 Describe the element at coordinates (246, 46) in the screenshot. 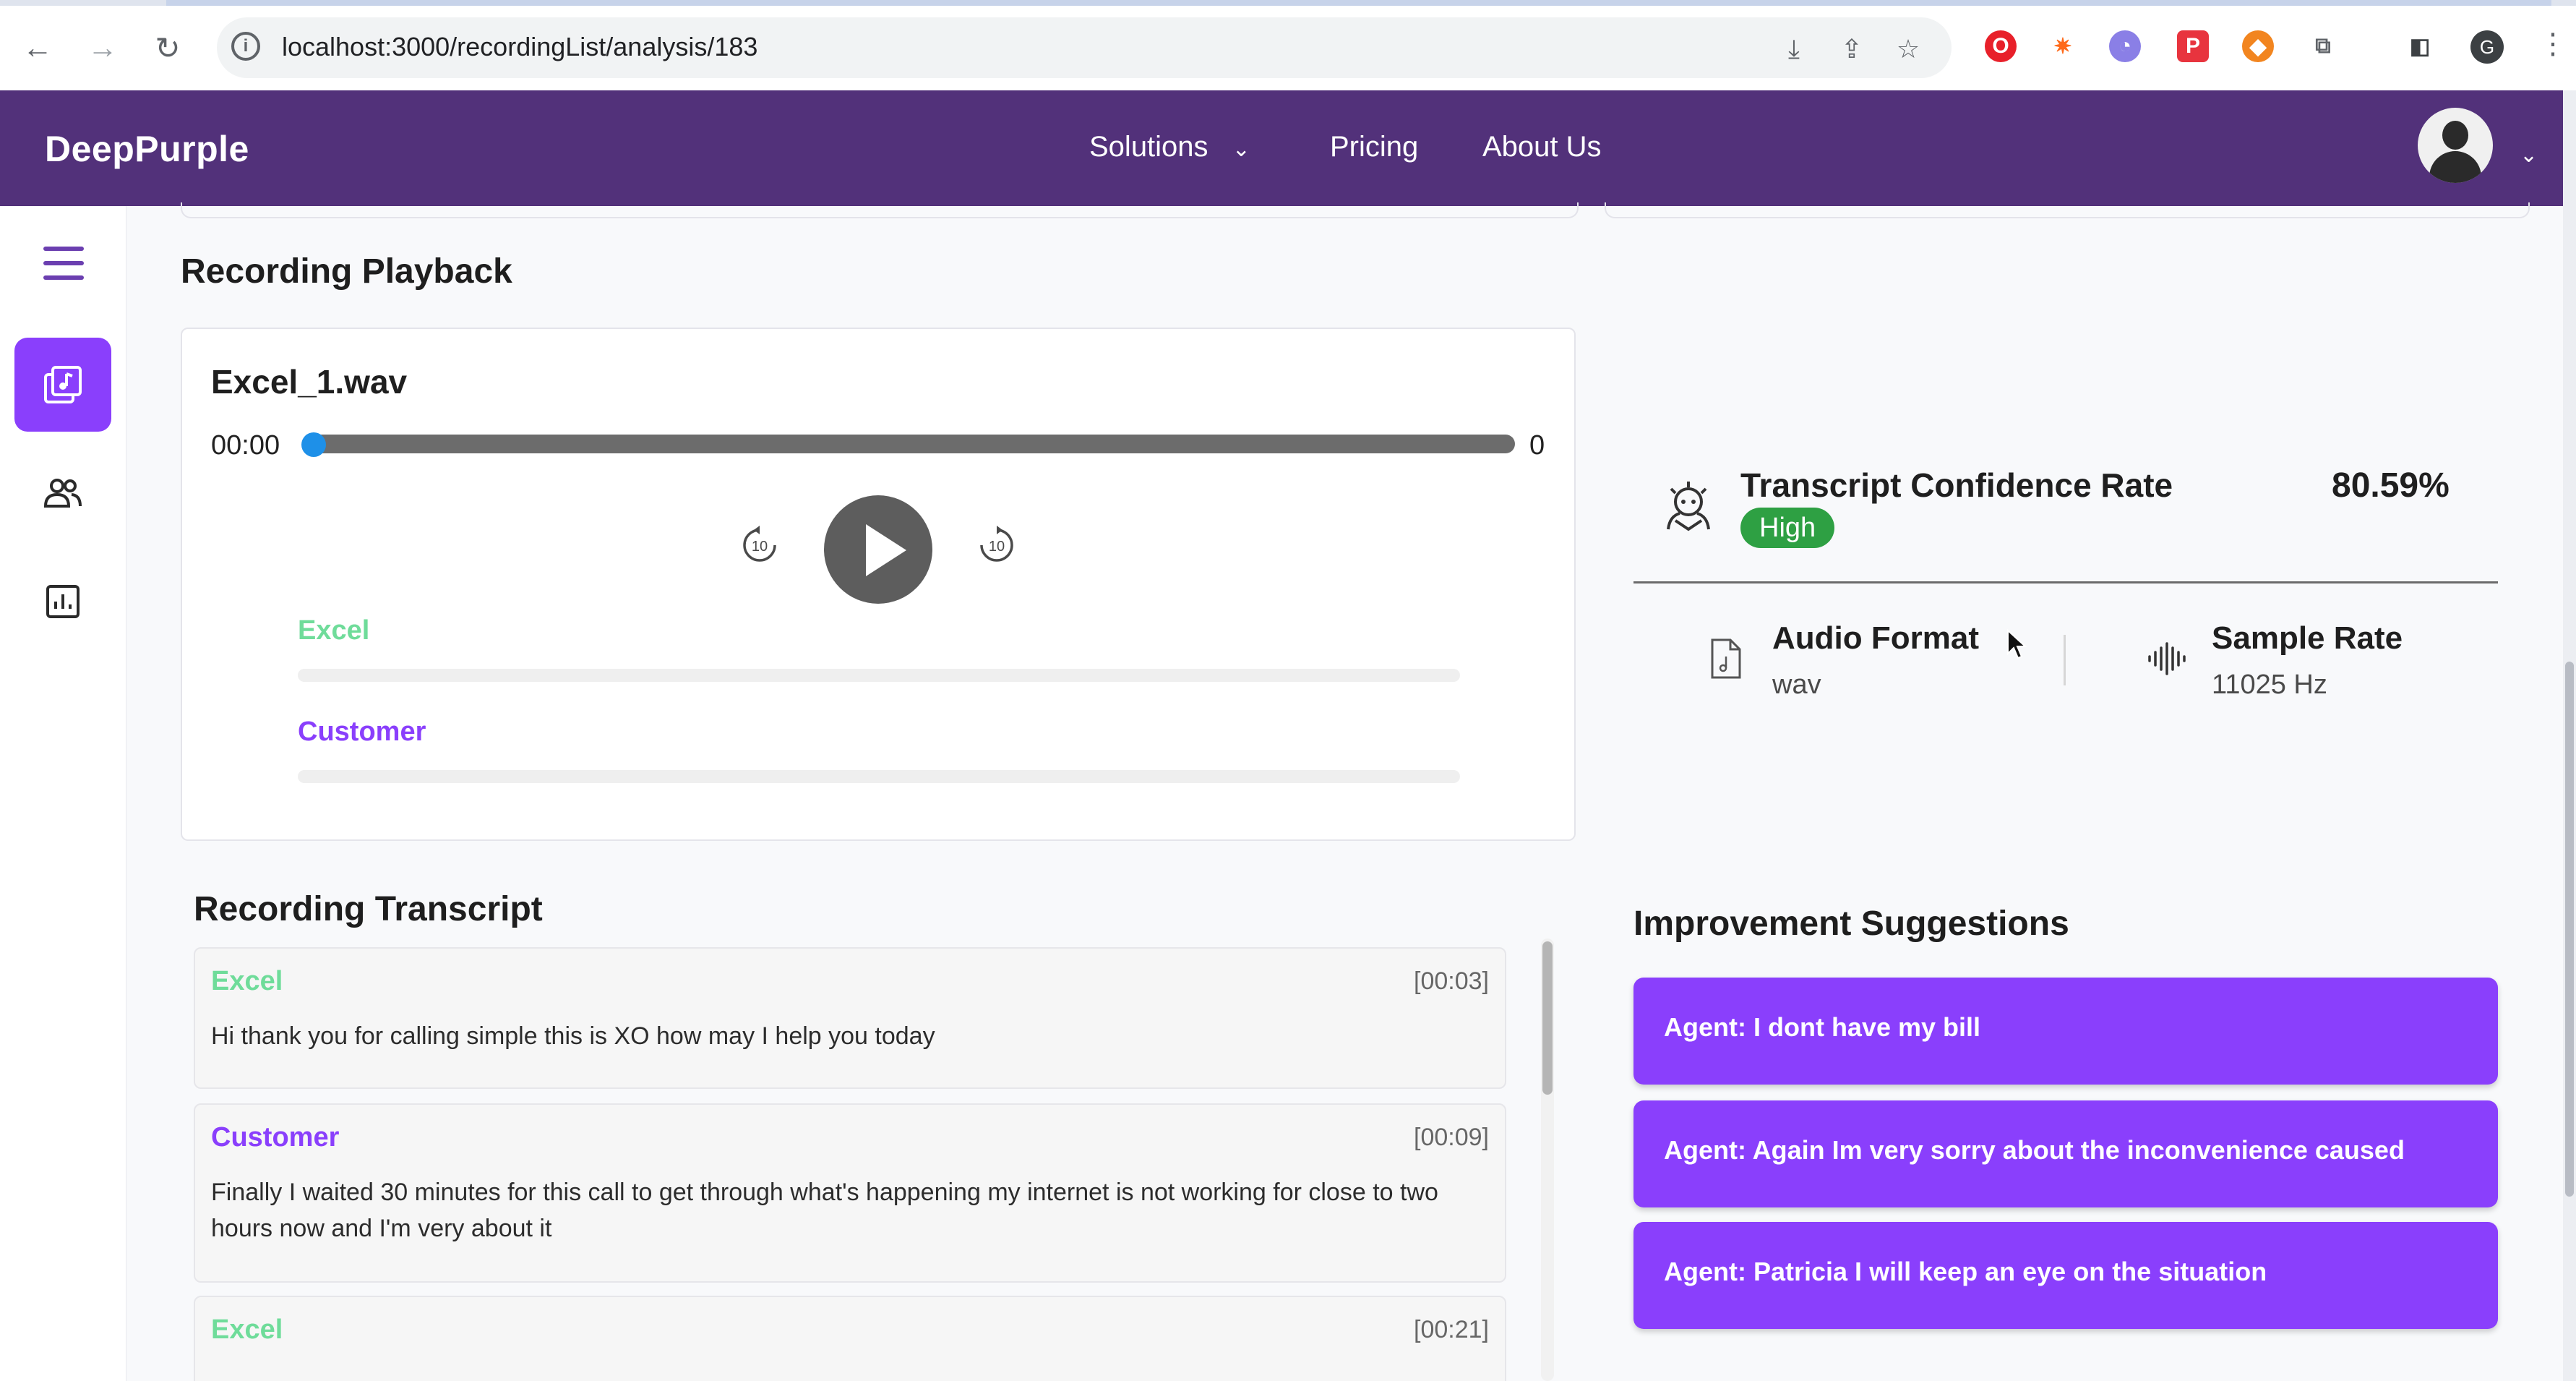

I see `site-info-icon: i` at that location.